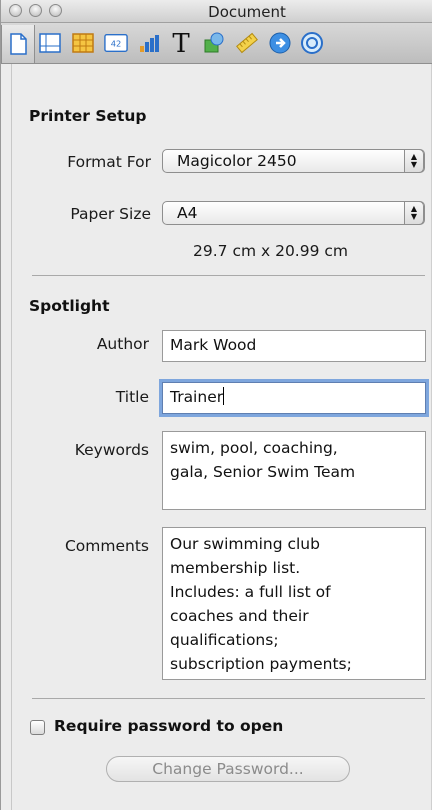  I want to click on text-inspector-icon: T, so click(181, 43).